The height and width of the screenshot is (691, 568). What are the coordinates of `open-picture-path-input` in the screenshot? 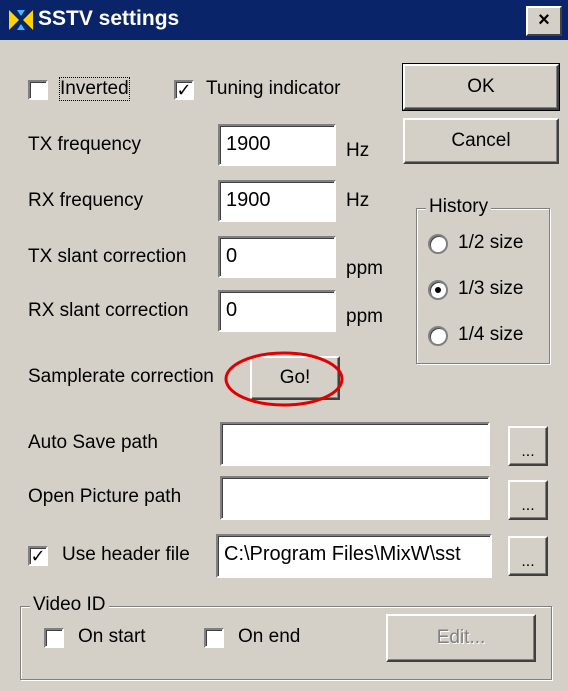 It's located at (355, 498).